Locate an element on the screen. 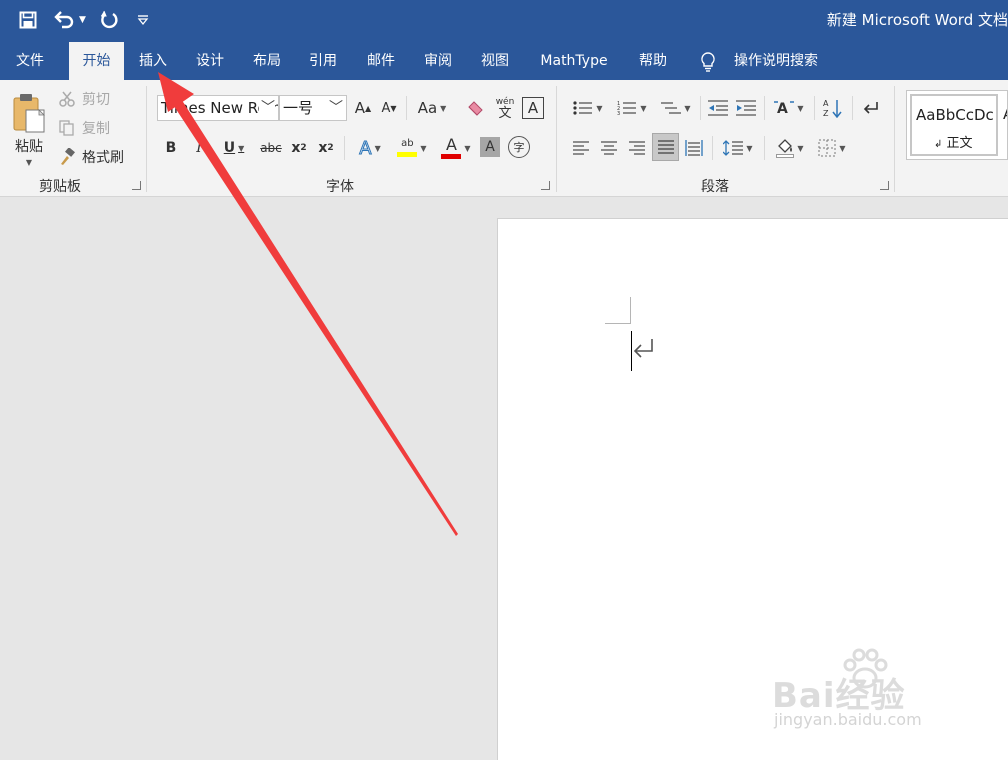  superscript-icon: x is located at coordinates (323, 148).